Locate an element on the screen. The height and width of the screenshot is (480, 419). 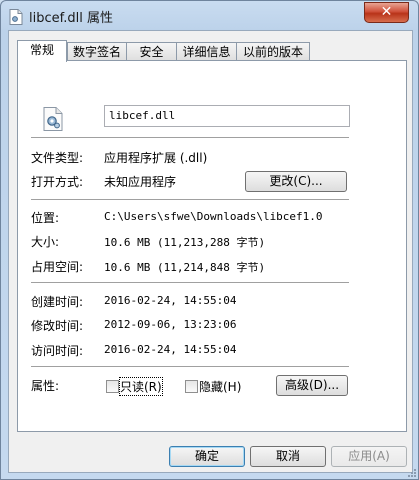
file-type-value: 应用程序扩展 (.dll) is located at coordinates (156, 158).